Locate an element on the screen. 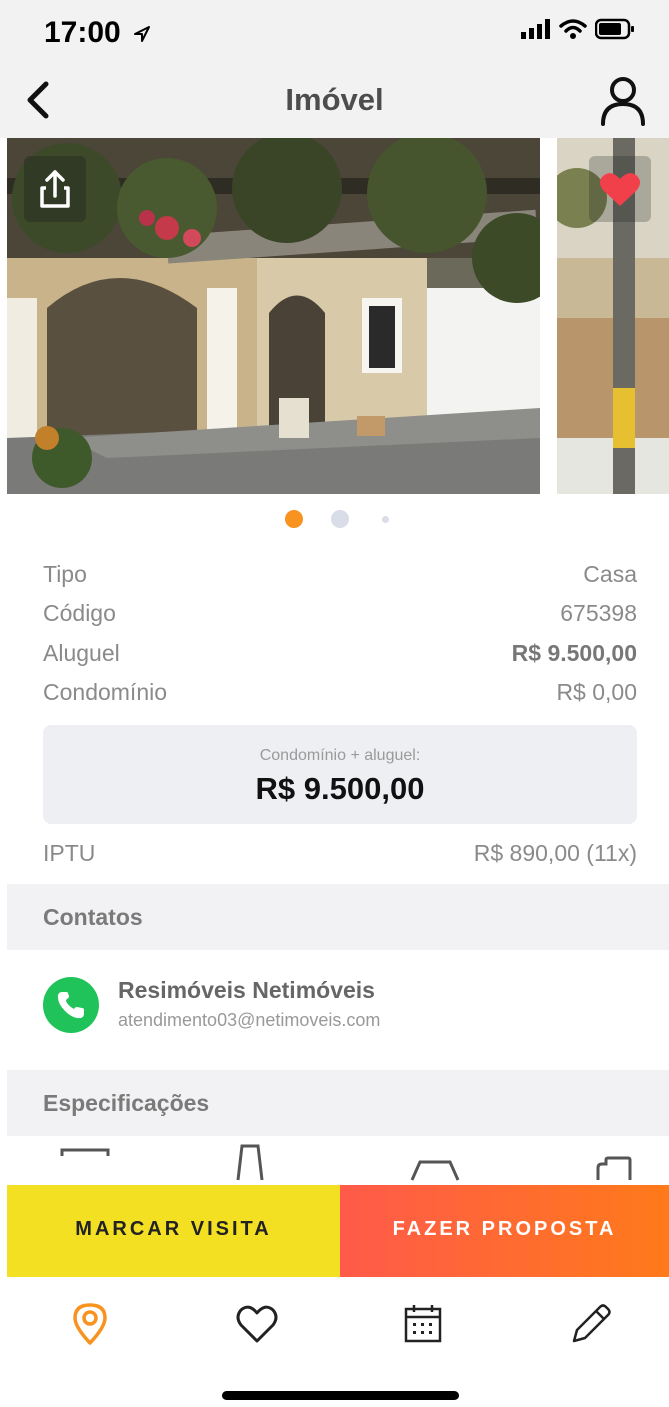 Image resolution: width=669 pixels, height=1407 pixels. make-offer-label: FAZER PROPOSTA is located at coordinates (504, 1229).